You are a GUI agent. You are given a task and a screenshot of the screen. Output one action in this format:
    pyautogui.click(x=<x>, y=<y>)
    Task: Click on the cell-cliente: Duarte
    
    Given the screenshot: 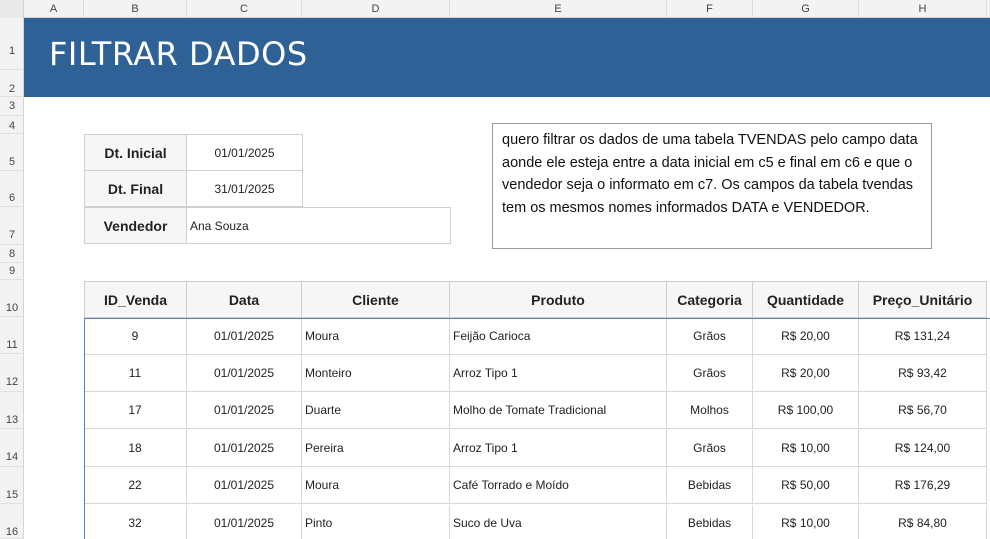 What is the action you would take?
    pyautogui.click(x=376, y=410)
    